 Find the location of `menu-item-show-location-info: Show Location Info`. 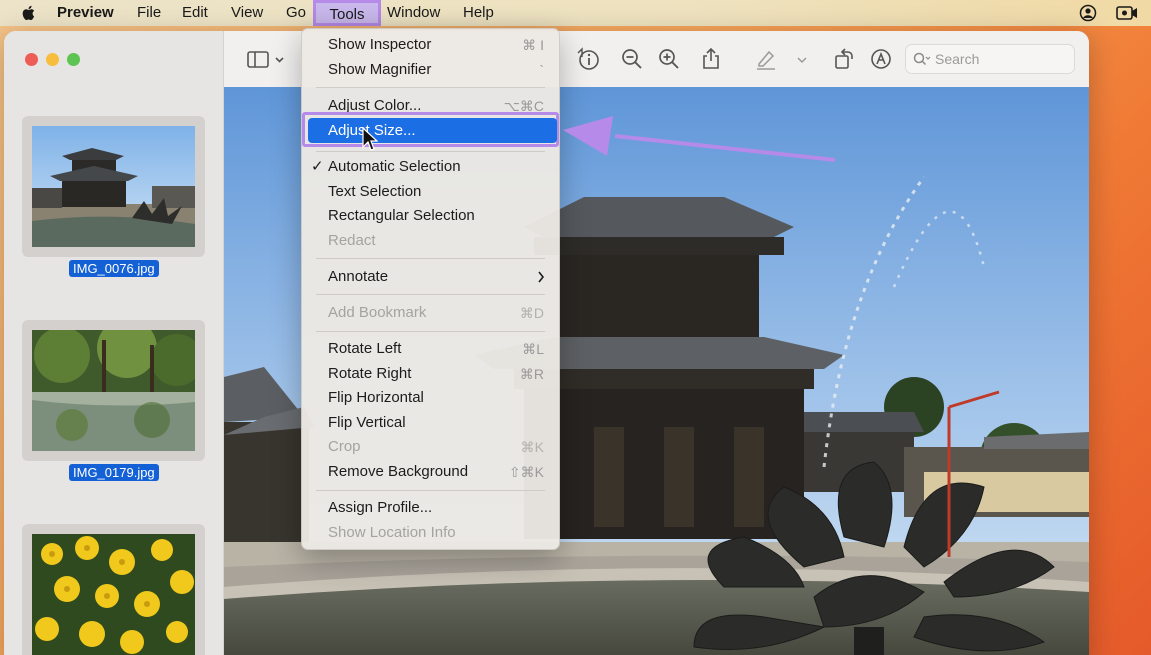

menu-item-show-location-info: Show Location Info is located at coordinates (392, 532).